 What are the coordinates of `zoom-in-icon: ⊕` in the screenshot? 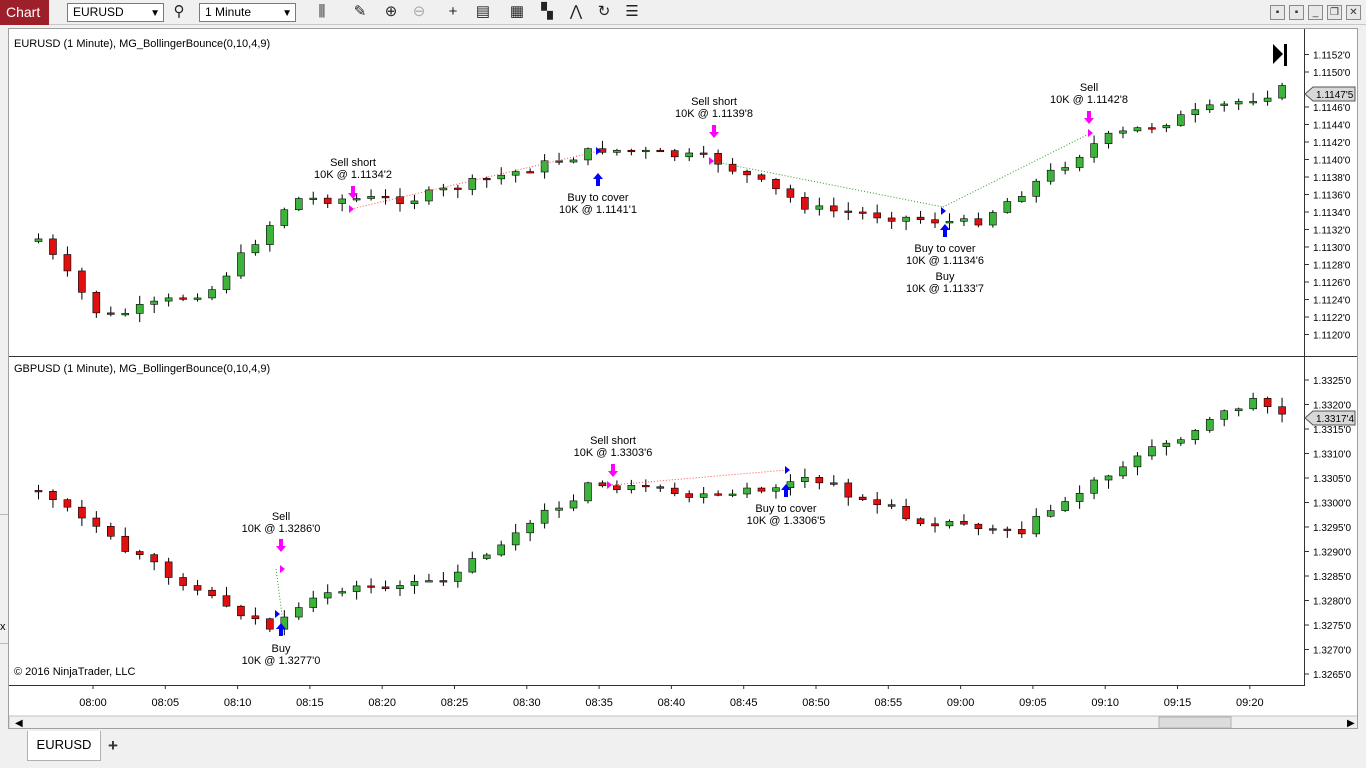 It's located at (391, 12).